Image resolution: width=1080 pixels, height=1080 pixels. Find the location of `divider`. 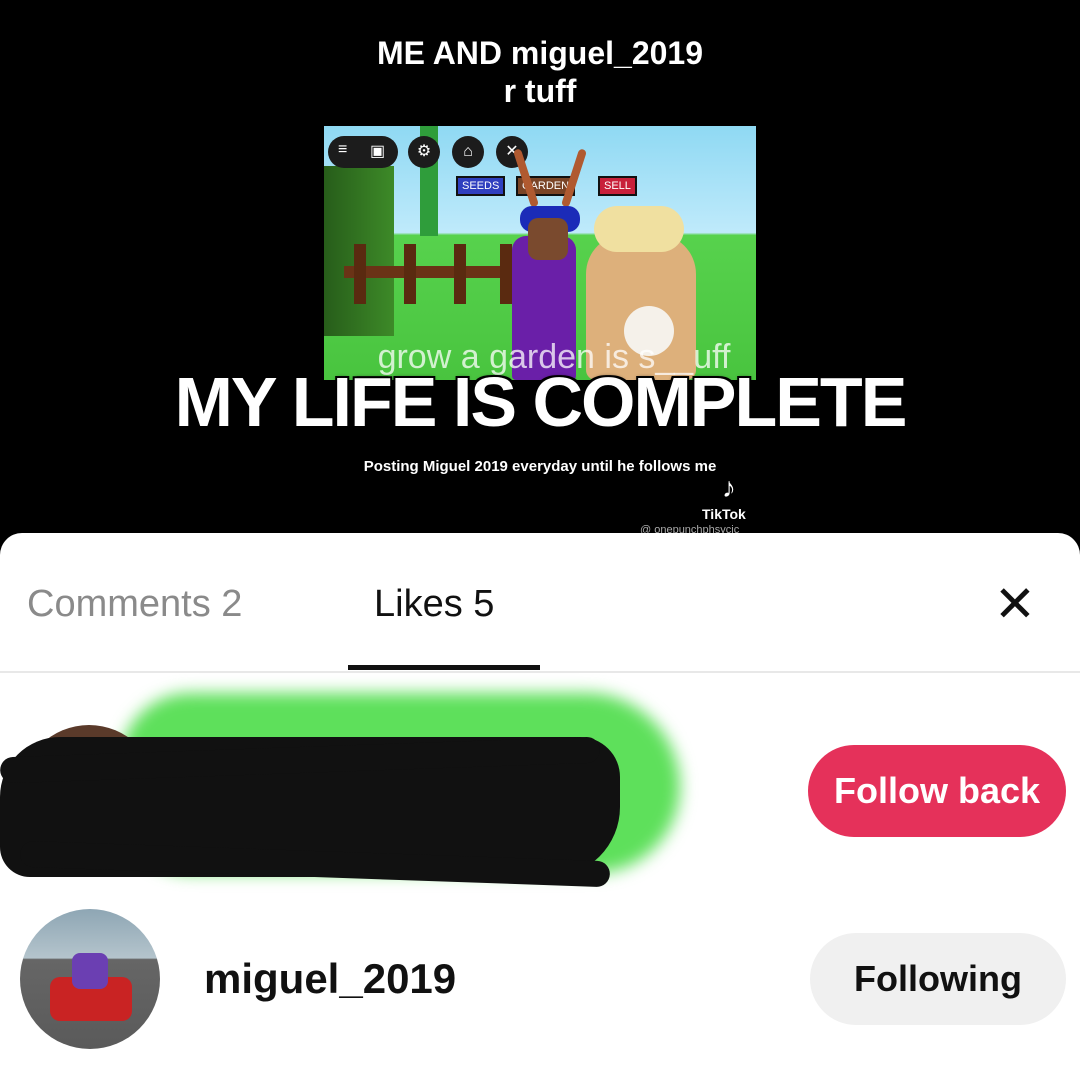

divider is located at coordinates (540, 672).